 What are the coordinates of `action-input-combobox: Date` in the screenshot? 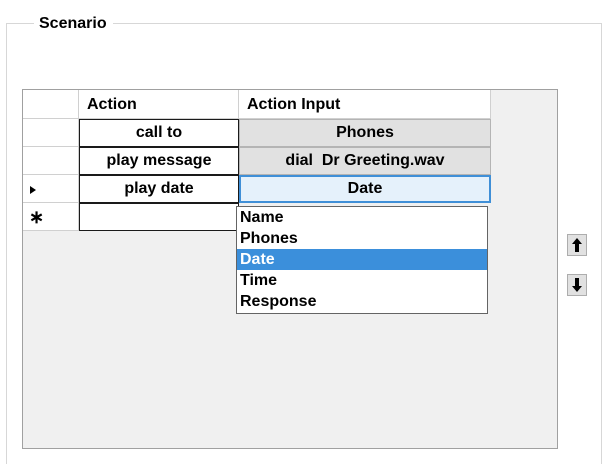 It's located at (365, 189).